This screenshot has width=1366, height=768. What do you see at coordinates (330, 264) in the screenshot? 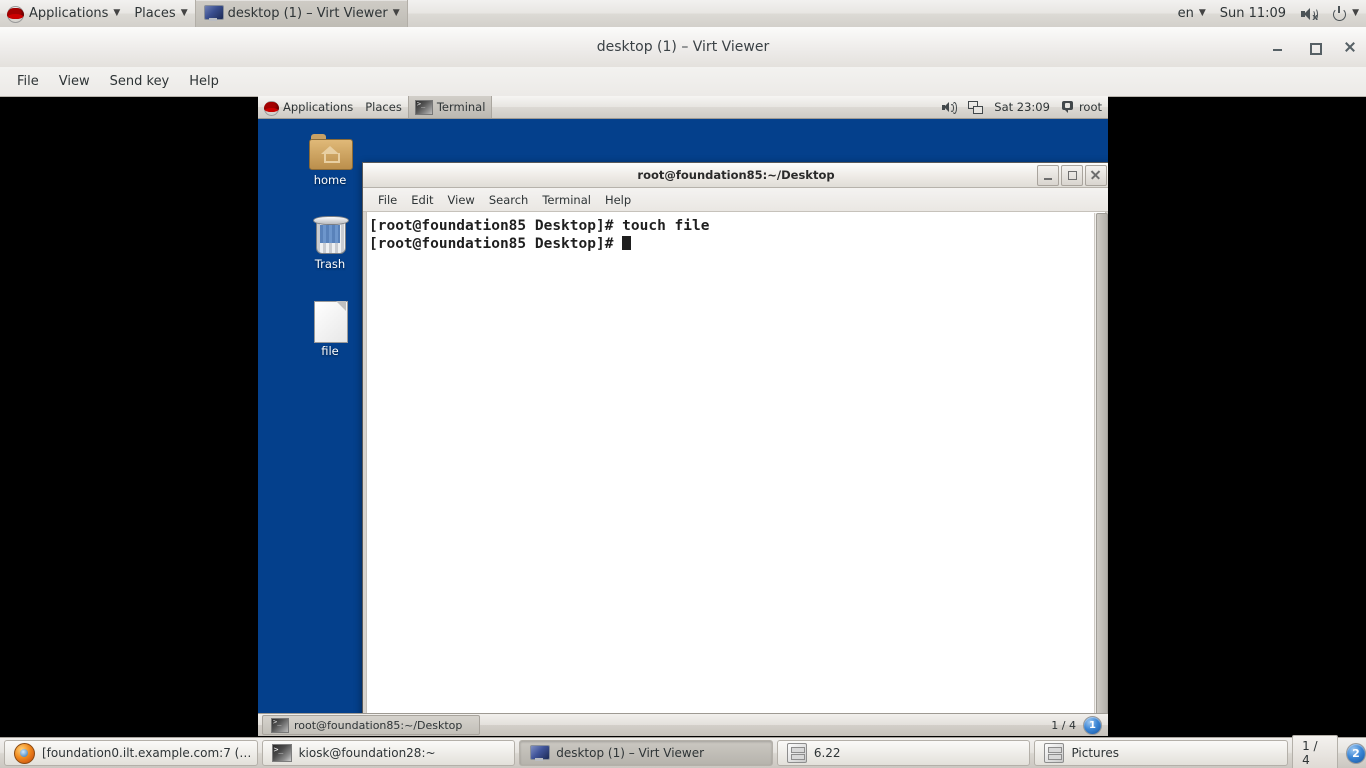
I see `desktop-icon-trash-label: Trash` at bounding box center [330, 264].